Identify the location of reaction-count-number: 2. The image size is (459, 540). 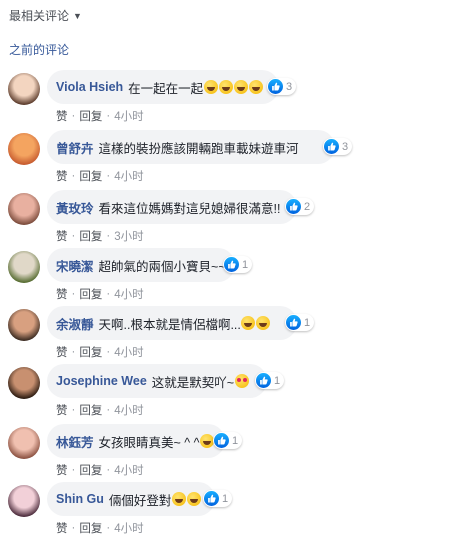
(307, 206).